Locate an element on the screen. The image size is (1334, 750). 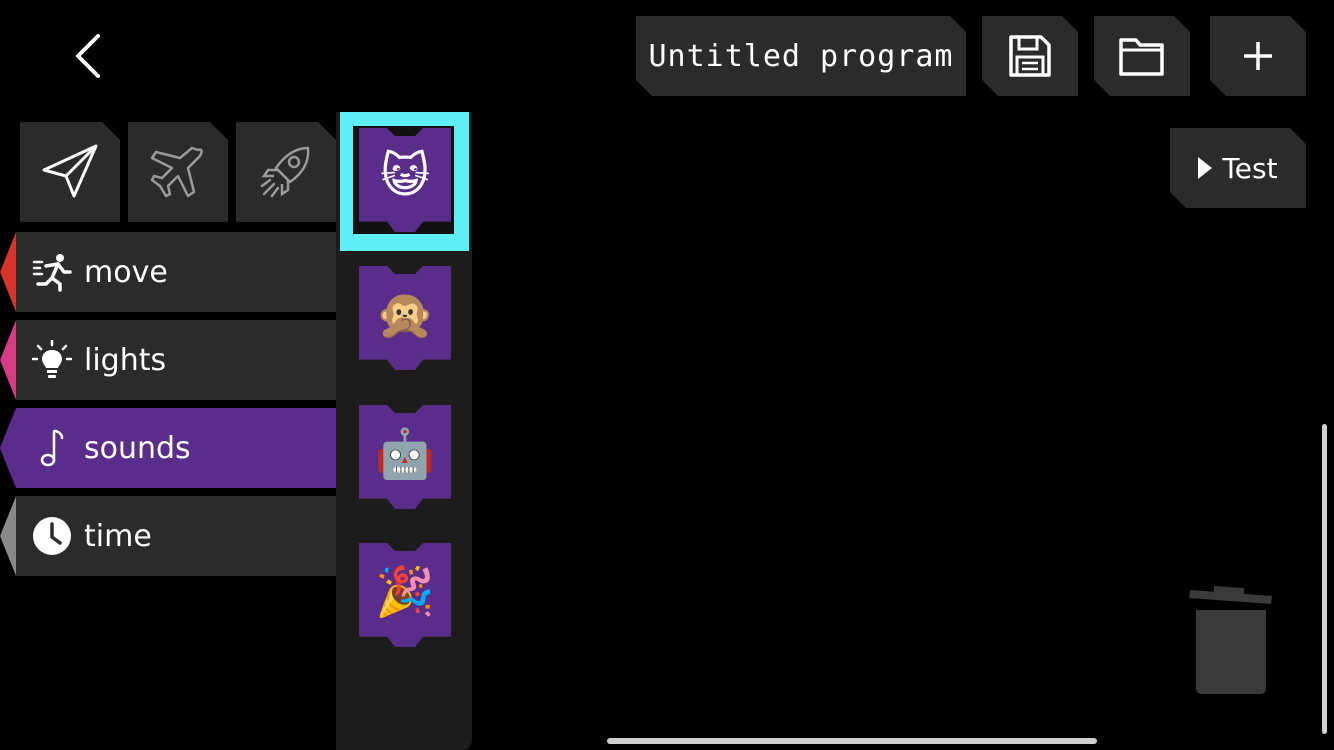
folder-icon is located at coordinates (1142, 56).